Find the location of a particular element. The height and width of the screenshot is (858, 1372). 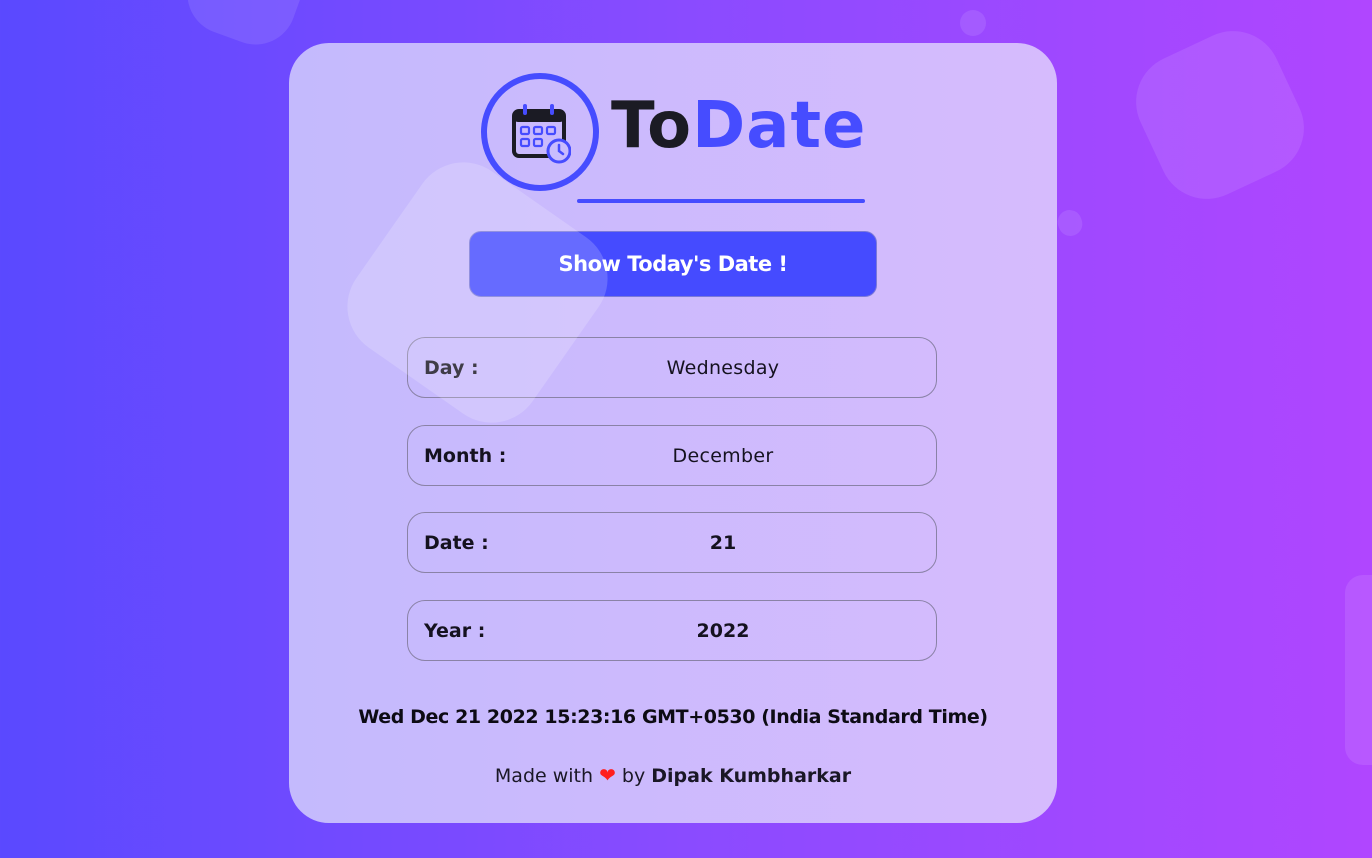

app-title-date: Date is located at coordinates (779, 126).